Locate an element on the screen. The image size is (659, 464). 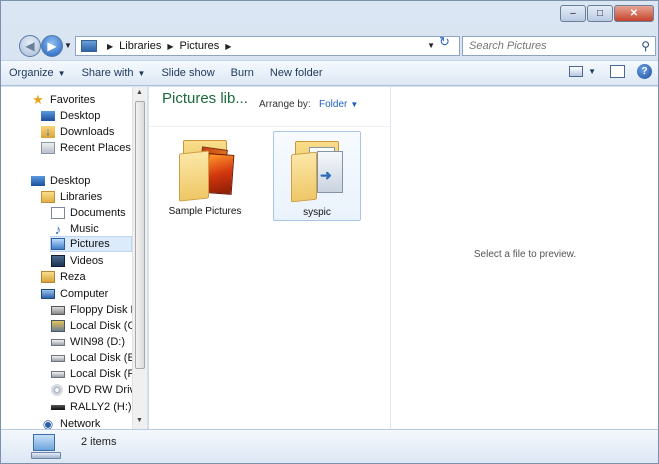
scroll-up-icon: ▲ is located at coordinates (139, 92).